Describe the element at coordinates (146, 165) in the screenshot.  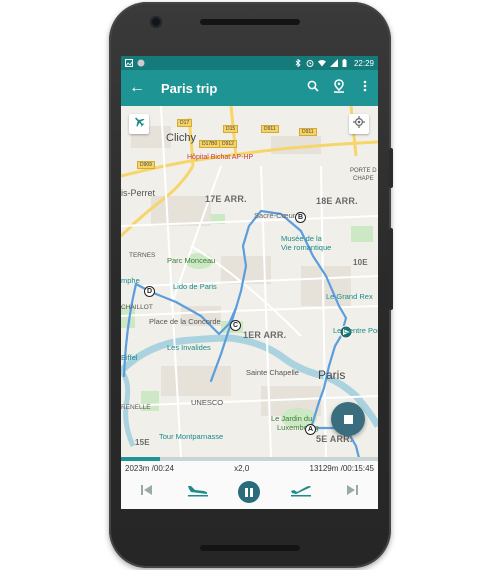
I see `road-tag: D909` at that location.